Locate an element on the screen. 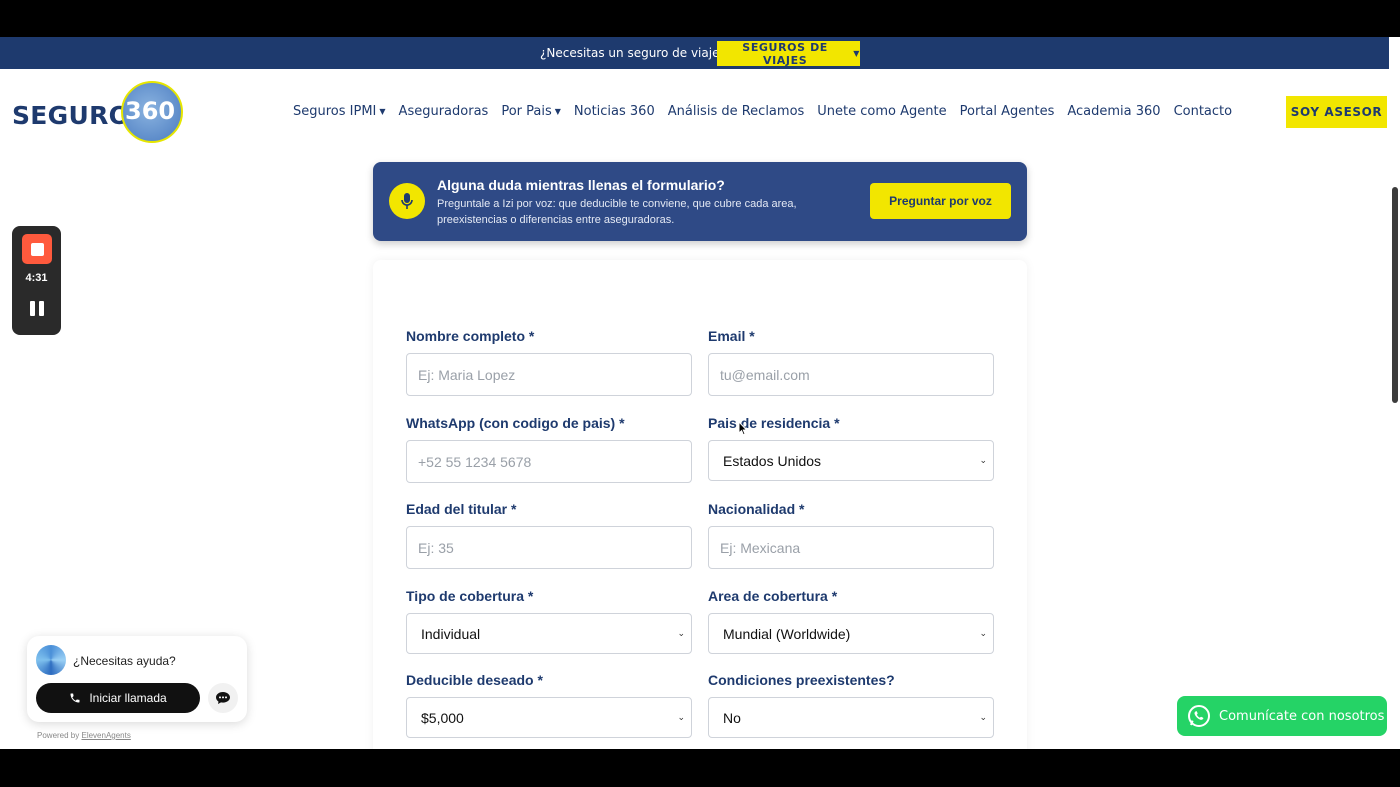  nav-label: Análisis de Reclamos is located at coordinates (736, 111).